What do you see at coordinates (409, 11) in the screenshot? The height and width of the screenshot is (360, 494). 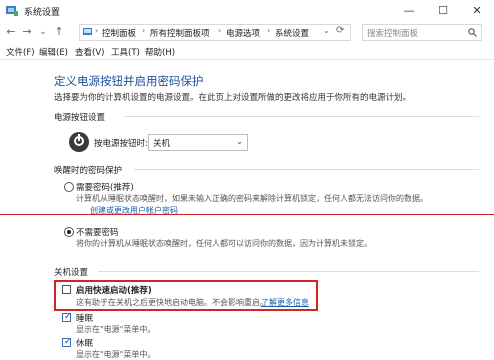 I see `minimize-button: —` at bounding box center [409, 11].